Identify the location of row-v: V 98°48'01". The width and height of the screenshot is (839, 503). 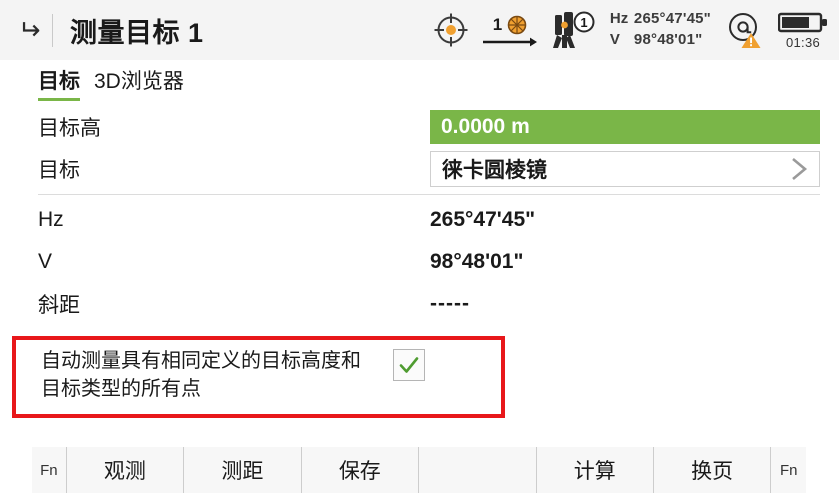
(419, 262).